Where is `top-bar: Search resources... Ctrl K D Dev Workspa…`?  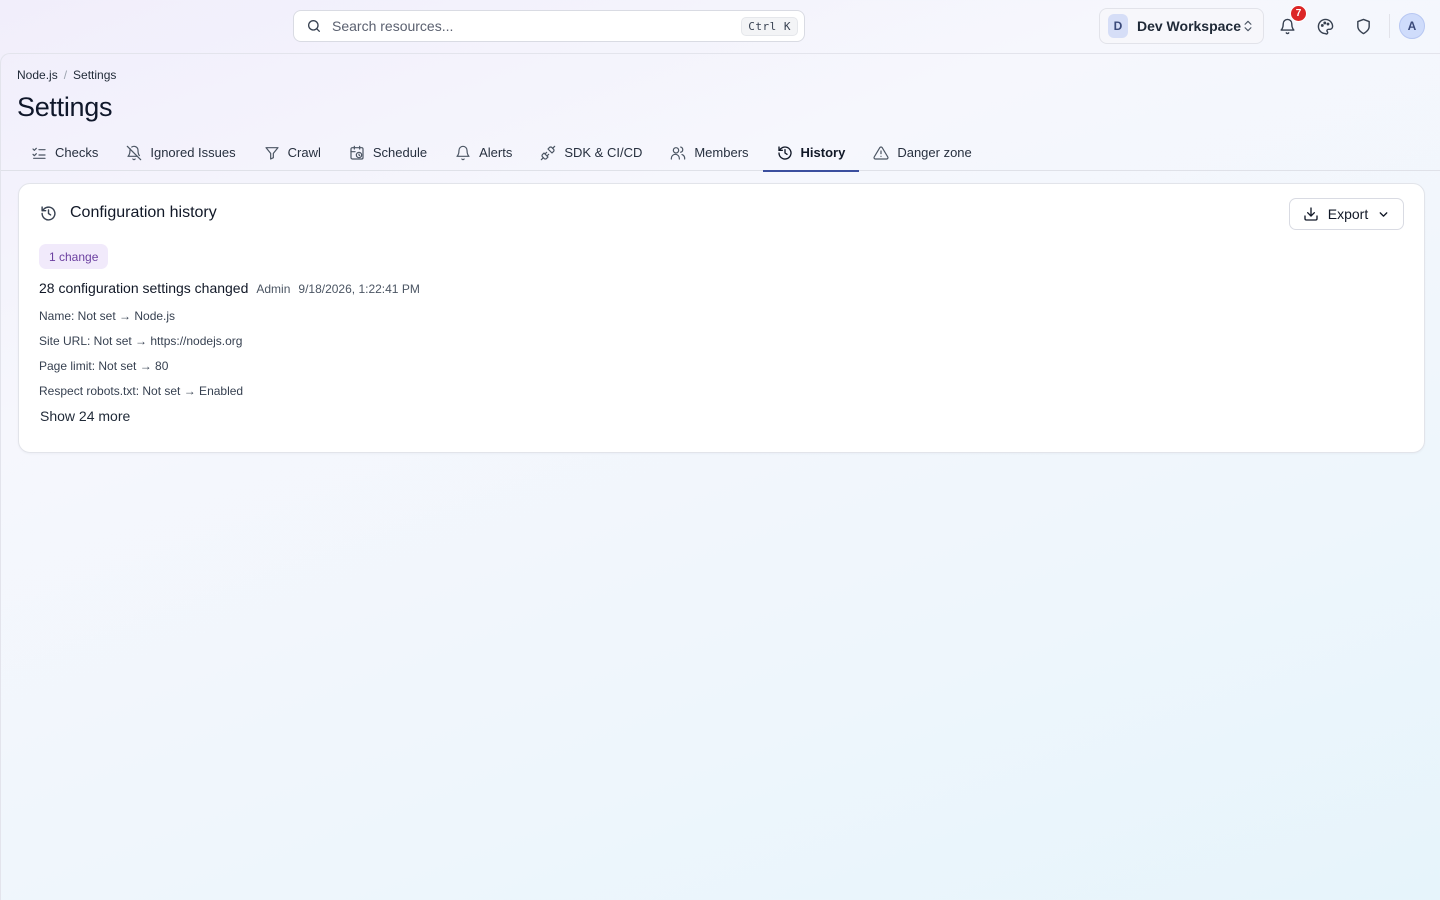 top-bar: Search resources... Ctrl K D Dev Workspa… is located at coordinates (720, 26).